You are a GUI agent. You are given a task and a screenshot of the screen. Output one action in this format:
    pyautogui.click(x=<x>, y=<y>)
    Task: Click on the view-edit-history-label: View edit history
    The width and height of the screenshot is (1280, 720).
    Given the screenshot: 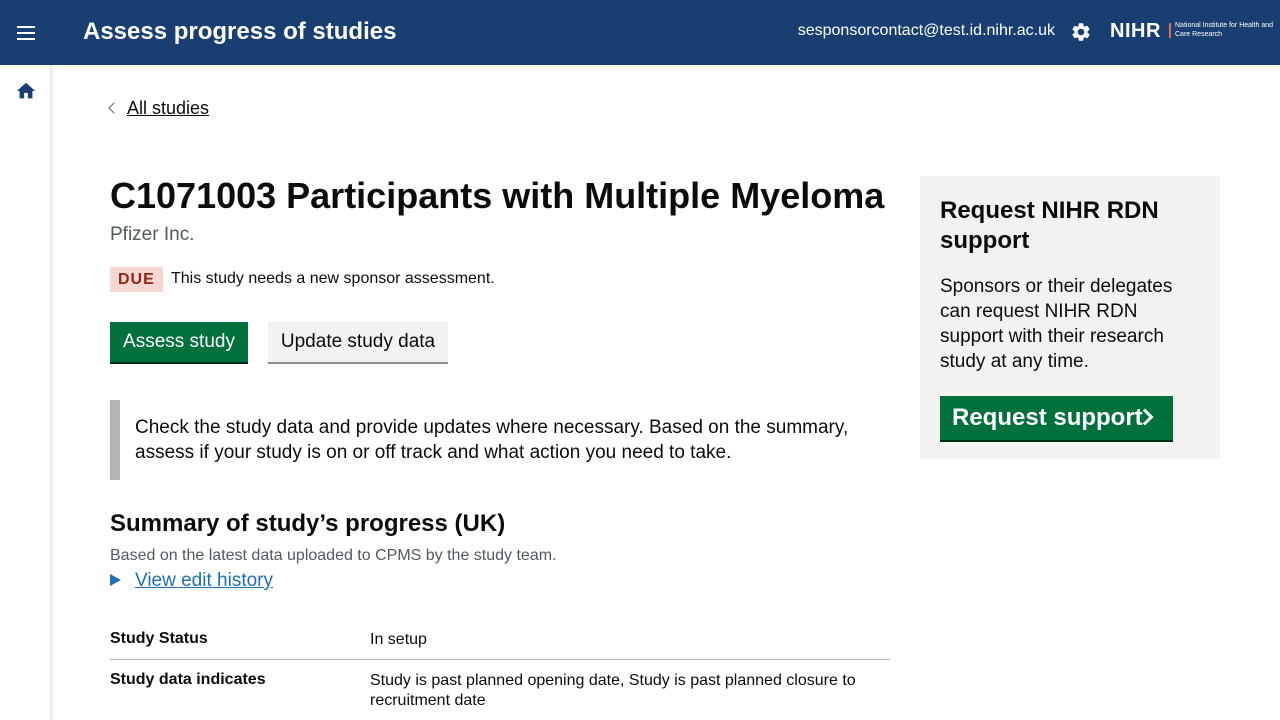 What is the action you would take?
    pyautogui.click(x=204, y=580)
    